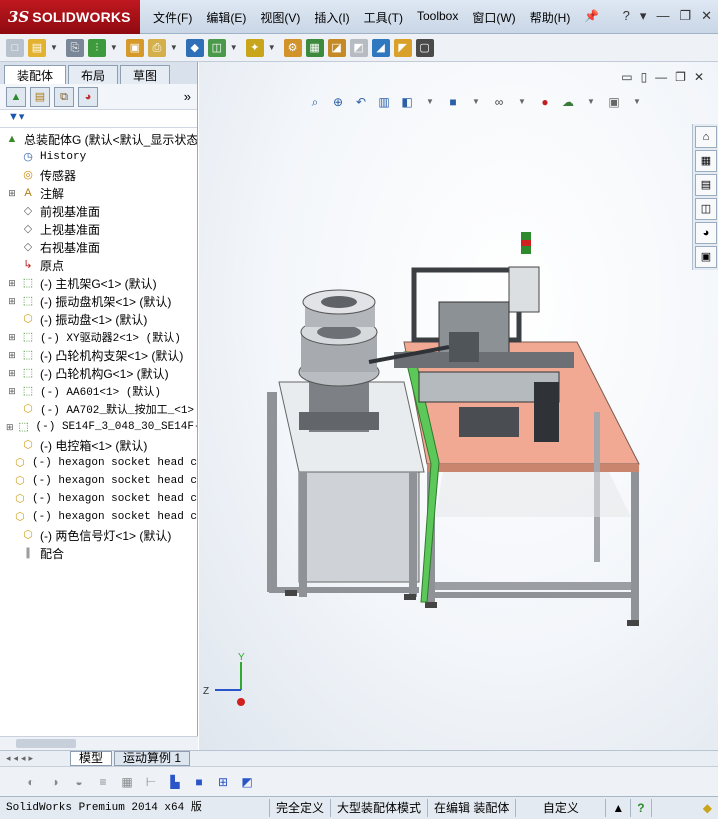  Describe the element at coordinates (91, 758) in the screenshot. I see `tab-model: 模型` at that location.